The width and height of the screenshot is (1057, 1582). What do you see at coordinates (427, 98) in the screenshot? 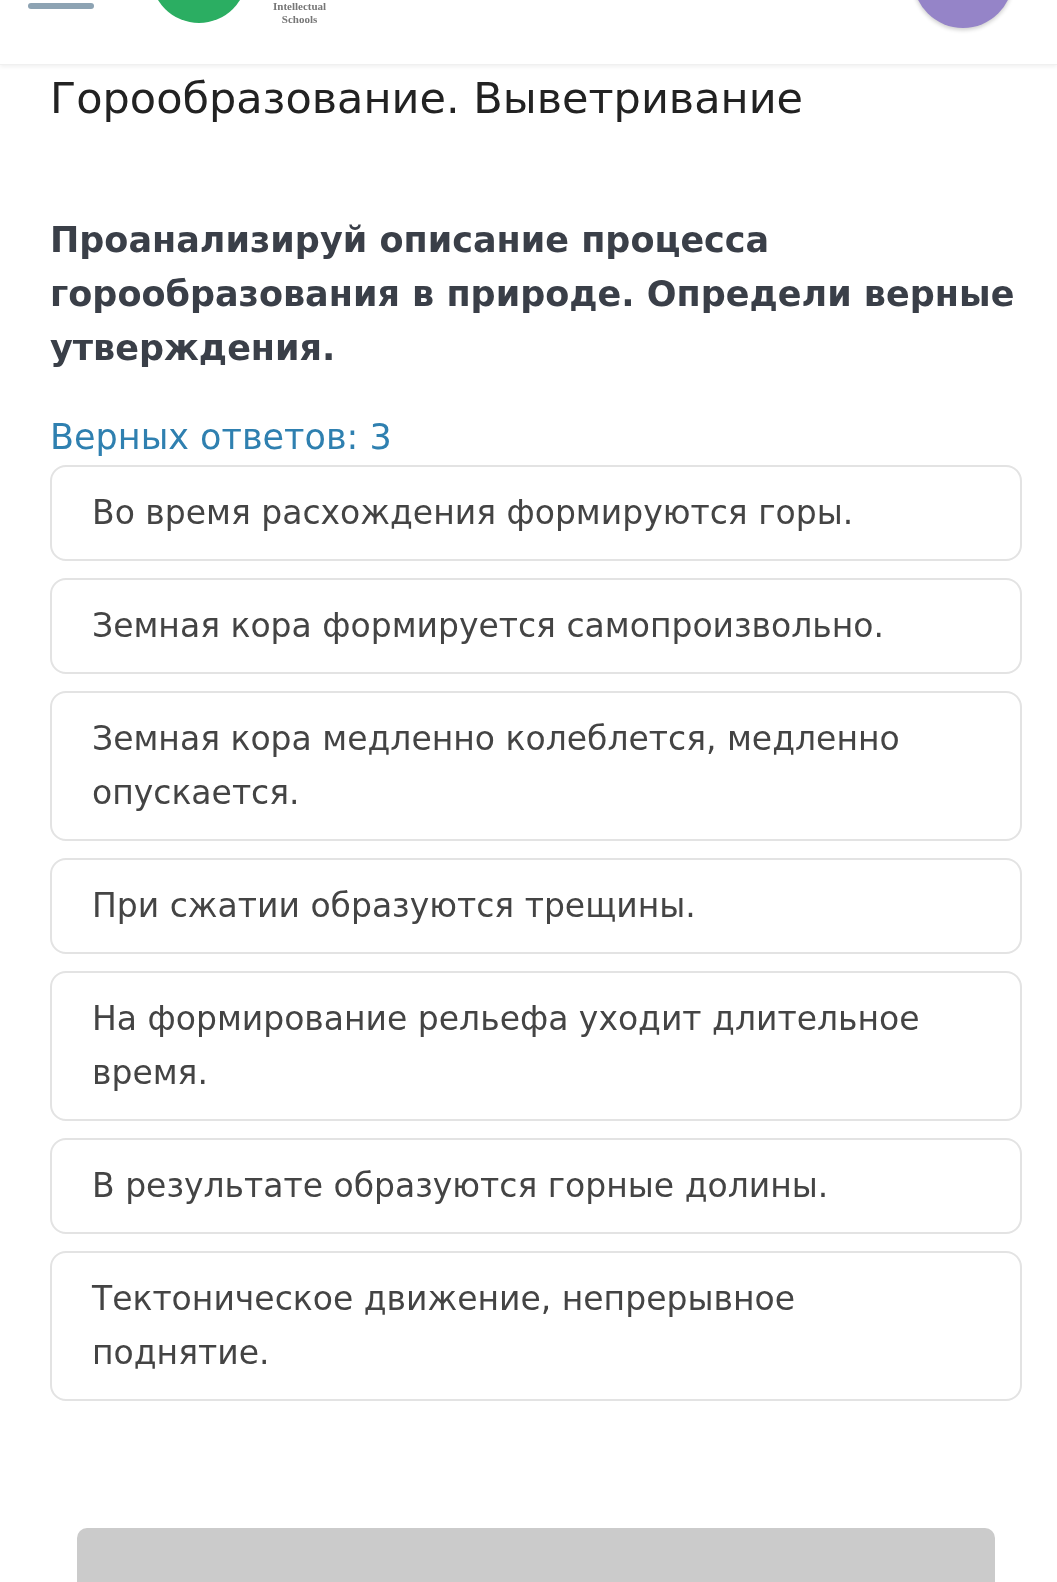
I see `page-title: Горообразование. Выветривание` at bounding box center [427, 98].